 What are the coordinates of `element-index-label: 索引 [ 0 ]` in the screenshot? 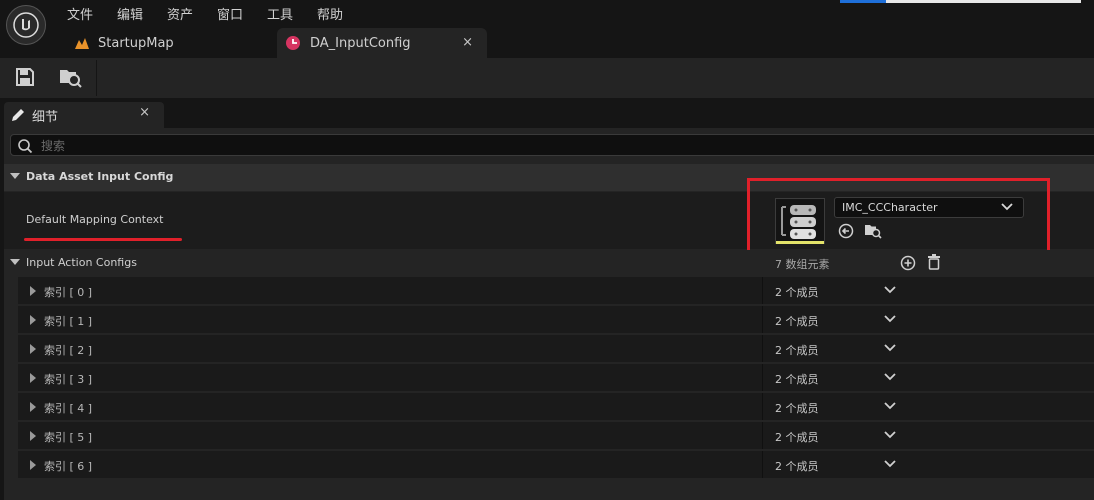 It's located at (68, 292).